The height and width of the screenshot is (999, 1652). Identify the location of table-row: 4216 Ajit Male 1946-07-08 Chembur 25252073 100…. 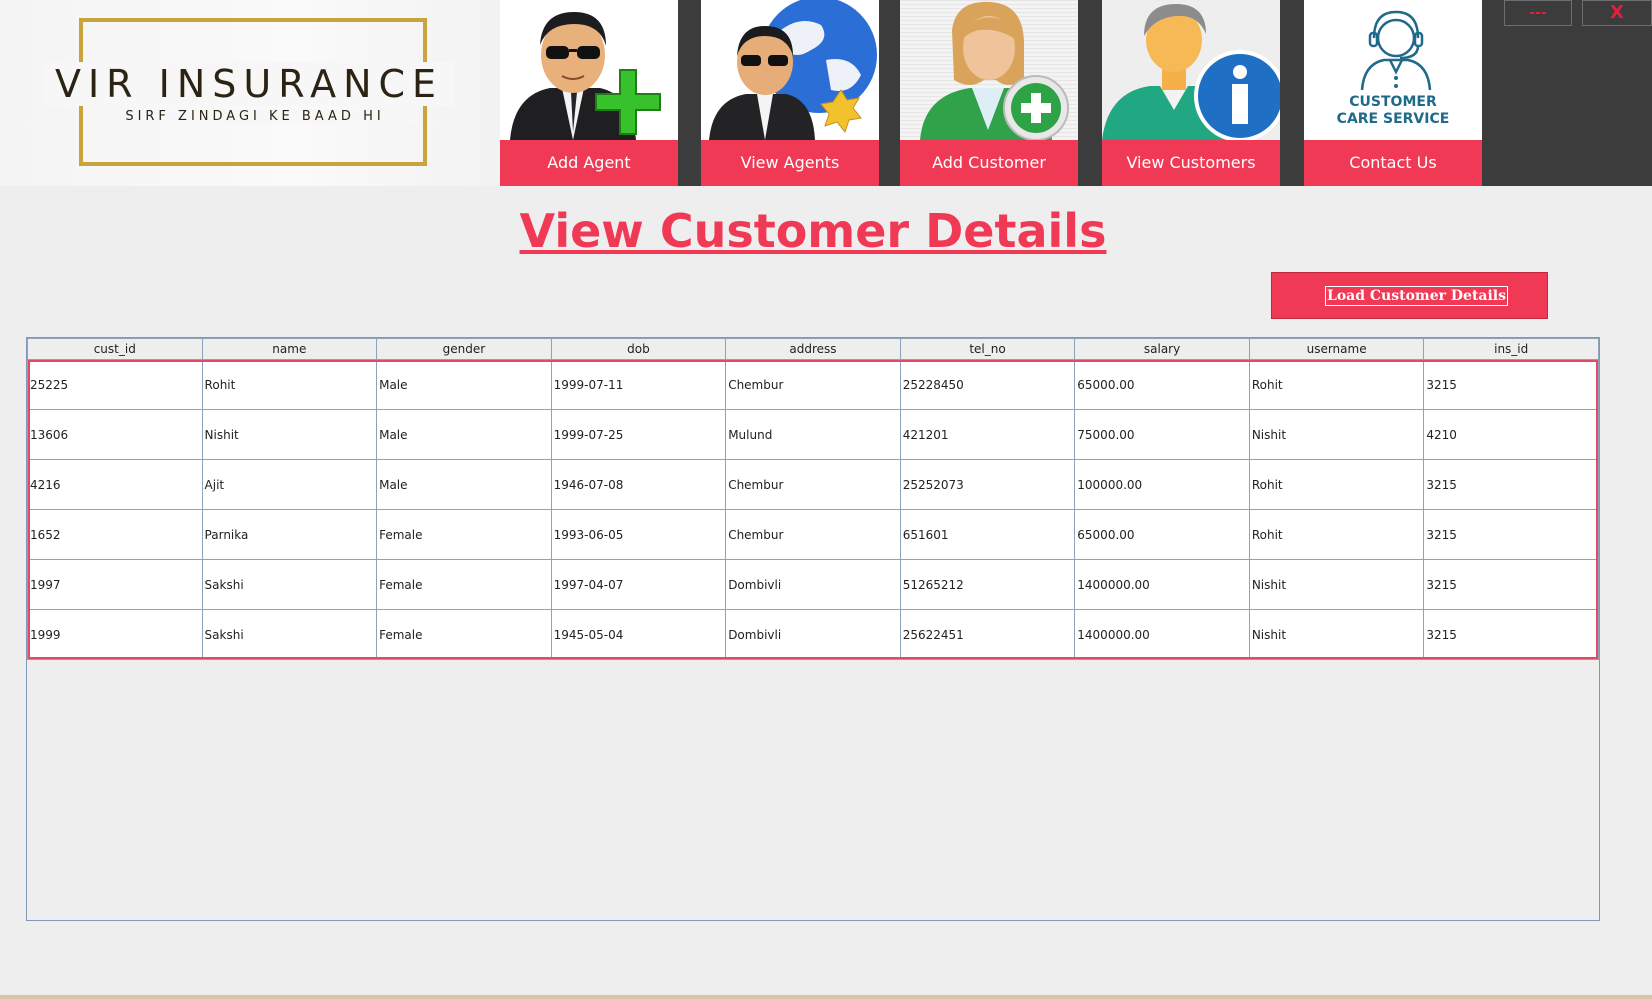
(813, 484).